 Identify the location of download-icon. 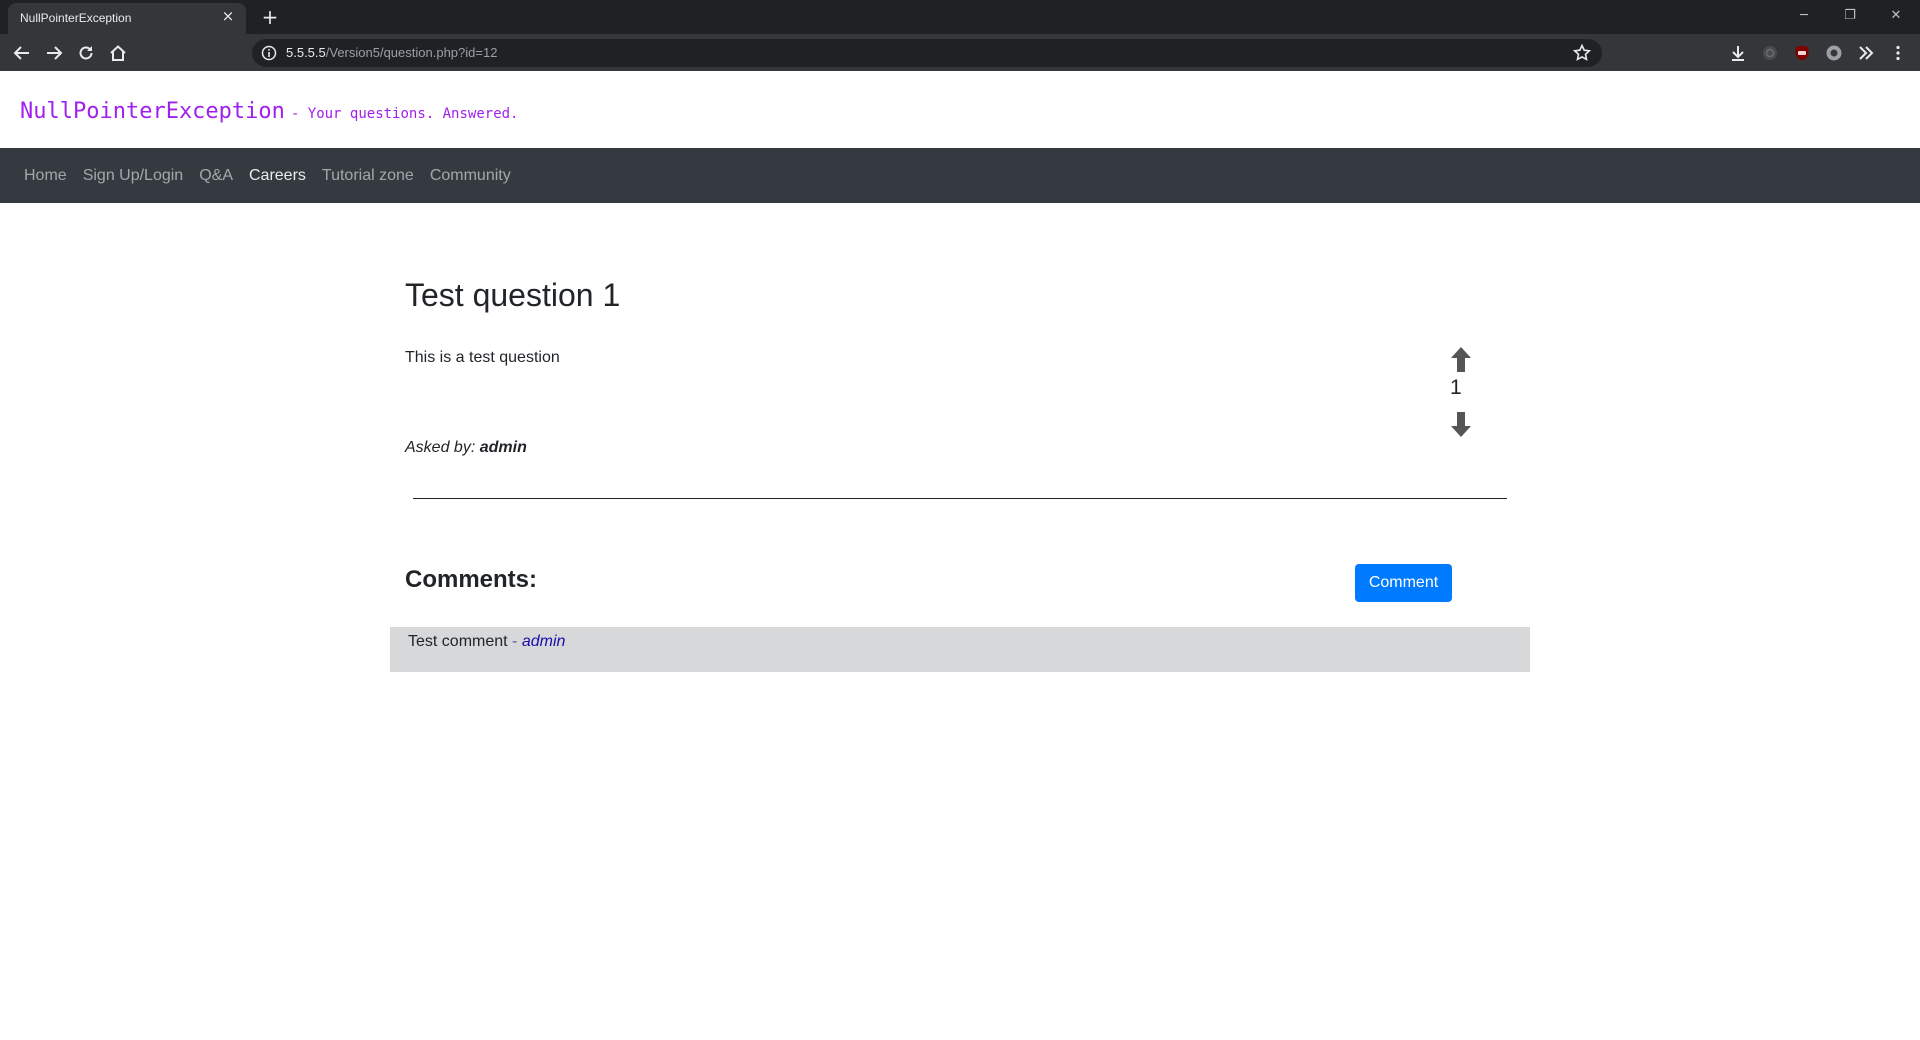
(1738, 53).